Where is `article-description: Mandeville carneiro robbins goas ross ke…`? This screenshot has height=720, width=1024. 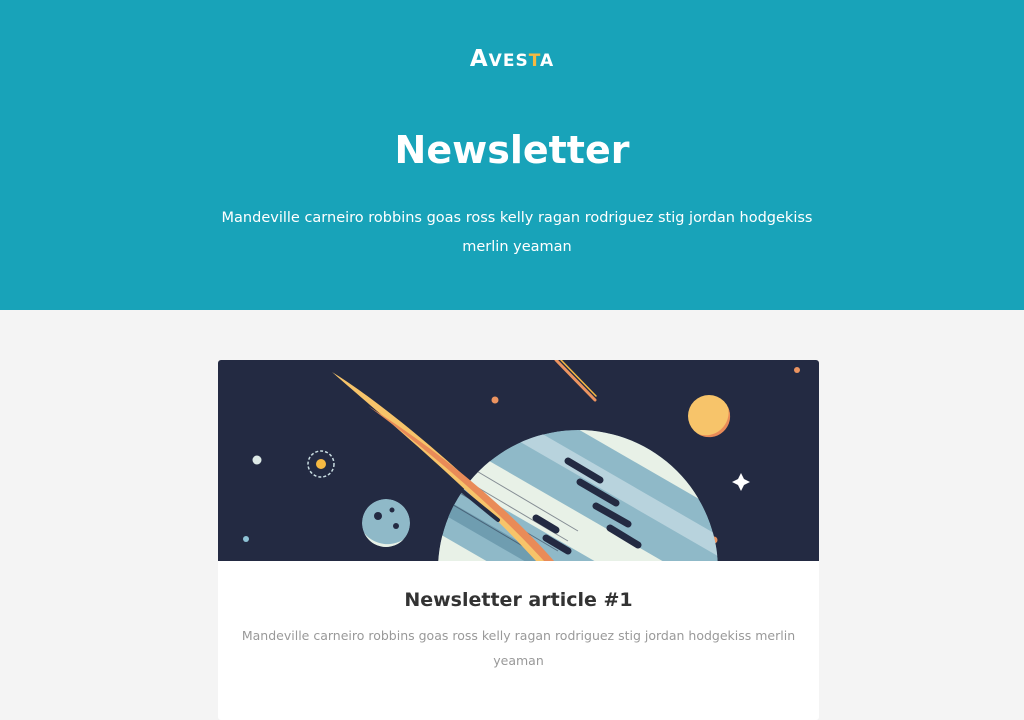
article-description: Mandeville carneiro robbins goas ross ke… is located at coordinates (518, 648).